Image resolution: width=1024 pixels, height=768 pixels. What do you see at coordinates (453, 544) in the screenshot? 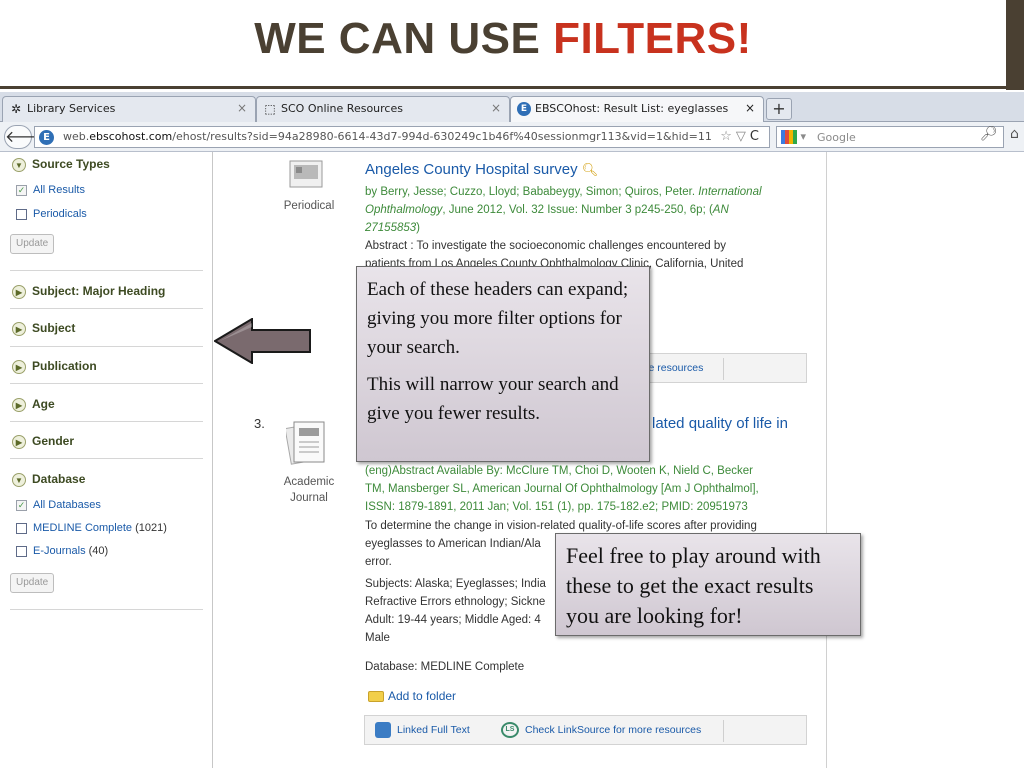
I see `result-abstract-line-2: eyeglasses to American Indian/Ala` at bounding box center [453, 544].